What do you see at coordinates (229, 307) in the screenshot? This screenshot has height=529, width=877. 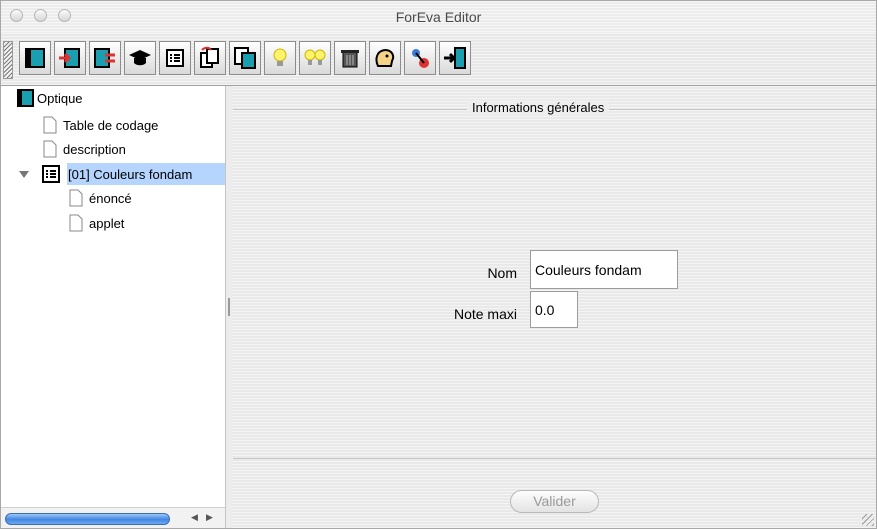 I see `split-divider-grip` at bounding box center [229, 307].